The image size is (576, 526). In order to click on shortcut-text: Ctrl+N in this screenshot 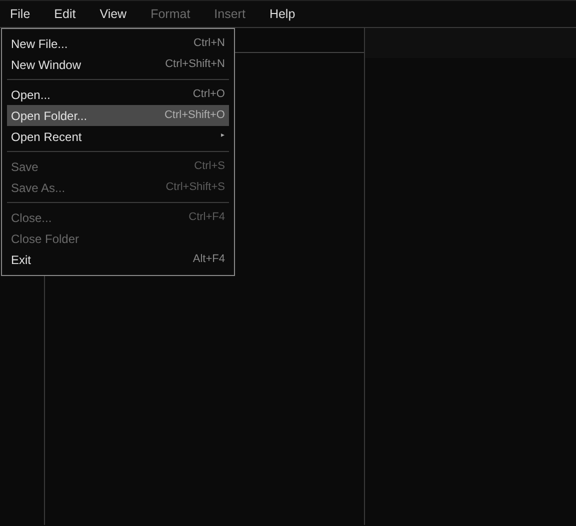, I will do `click(209, 44)`.